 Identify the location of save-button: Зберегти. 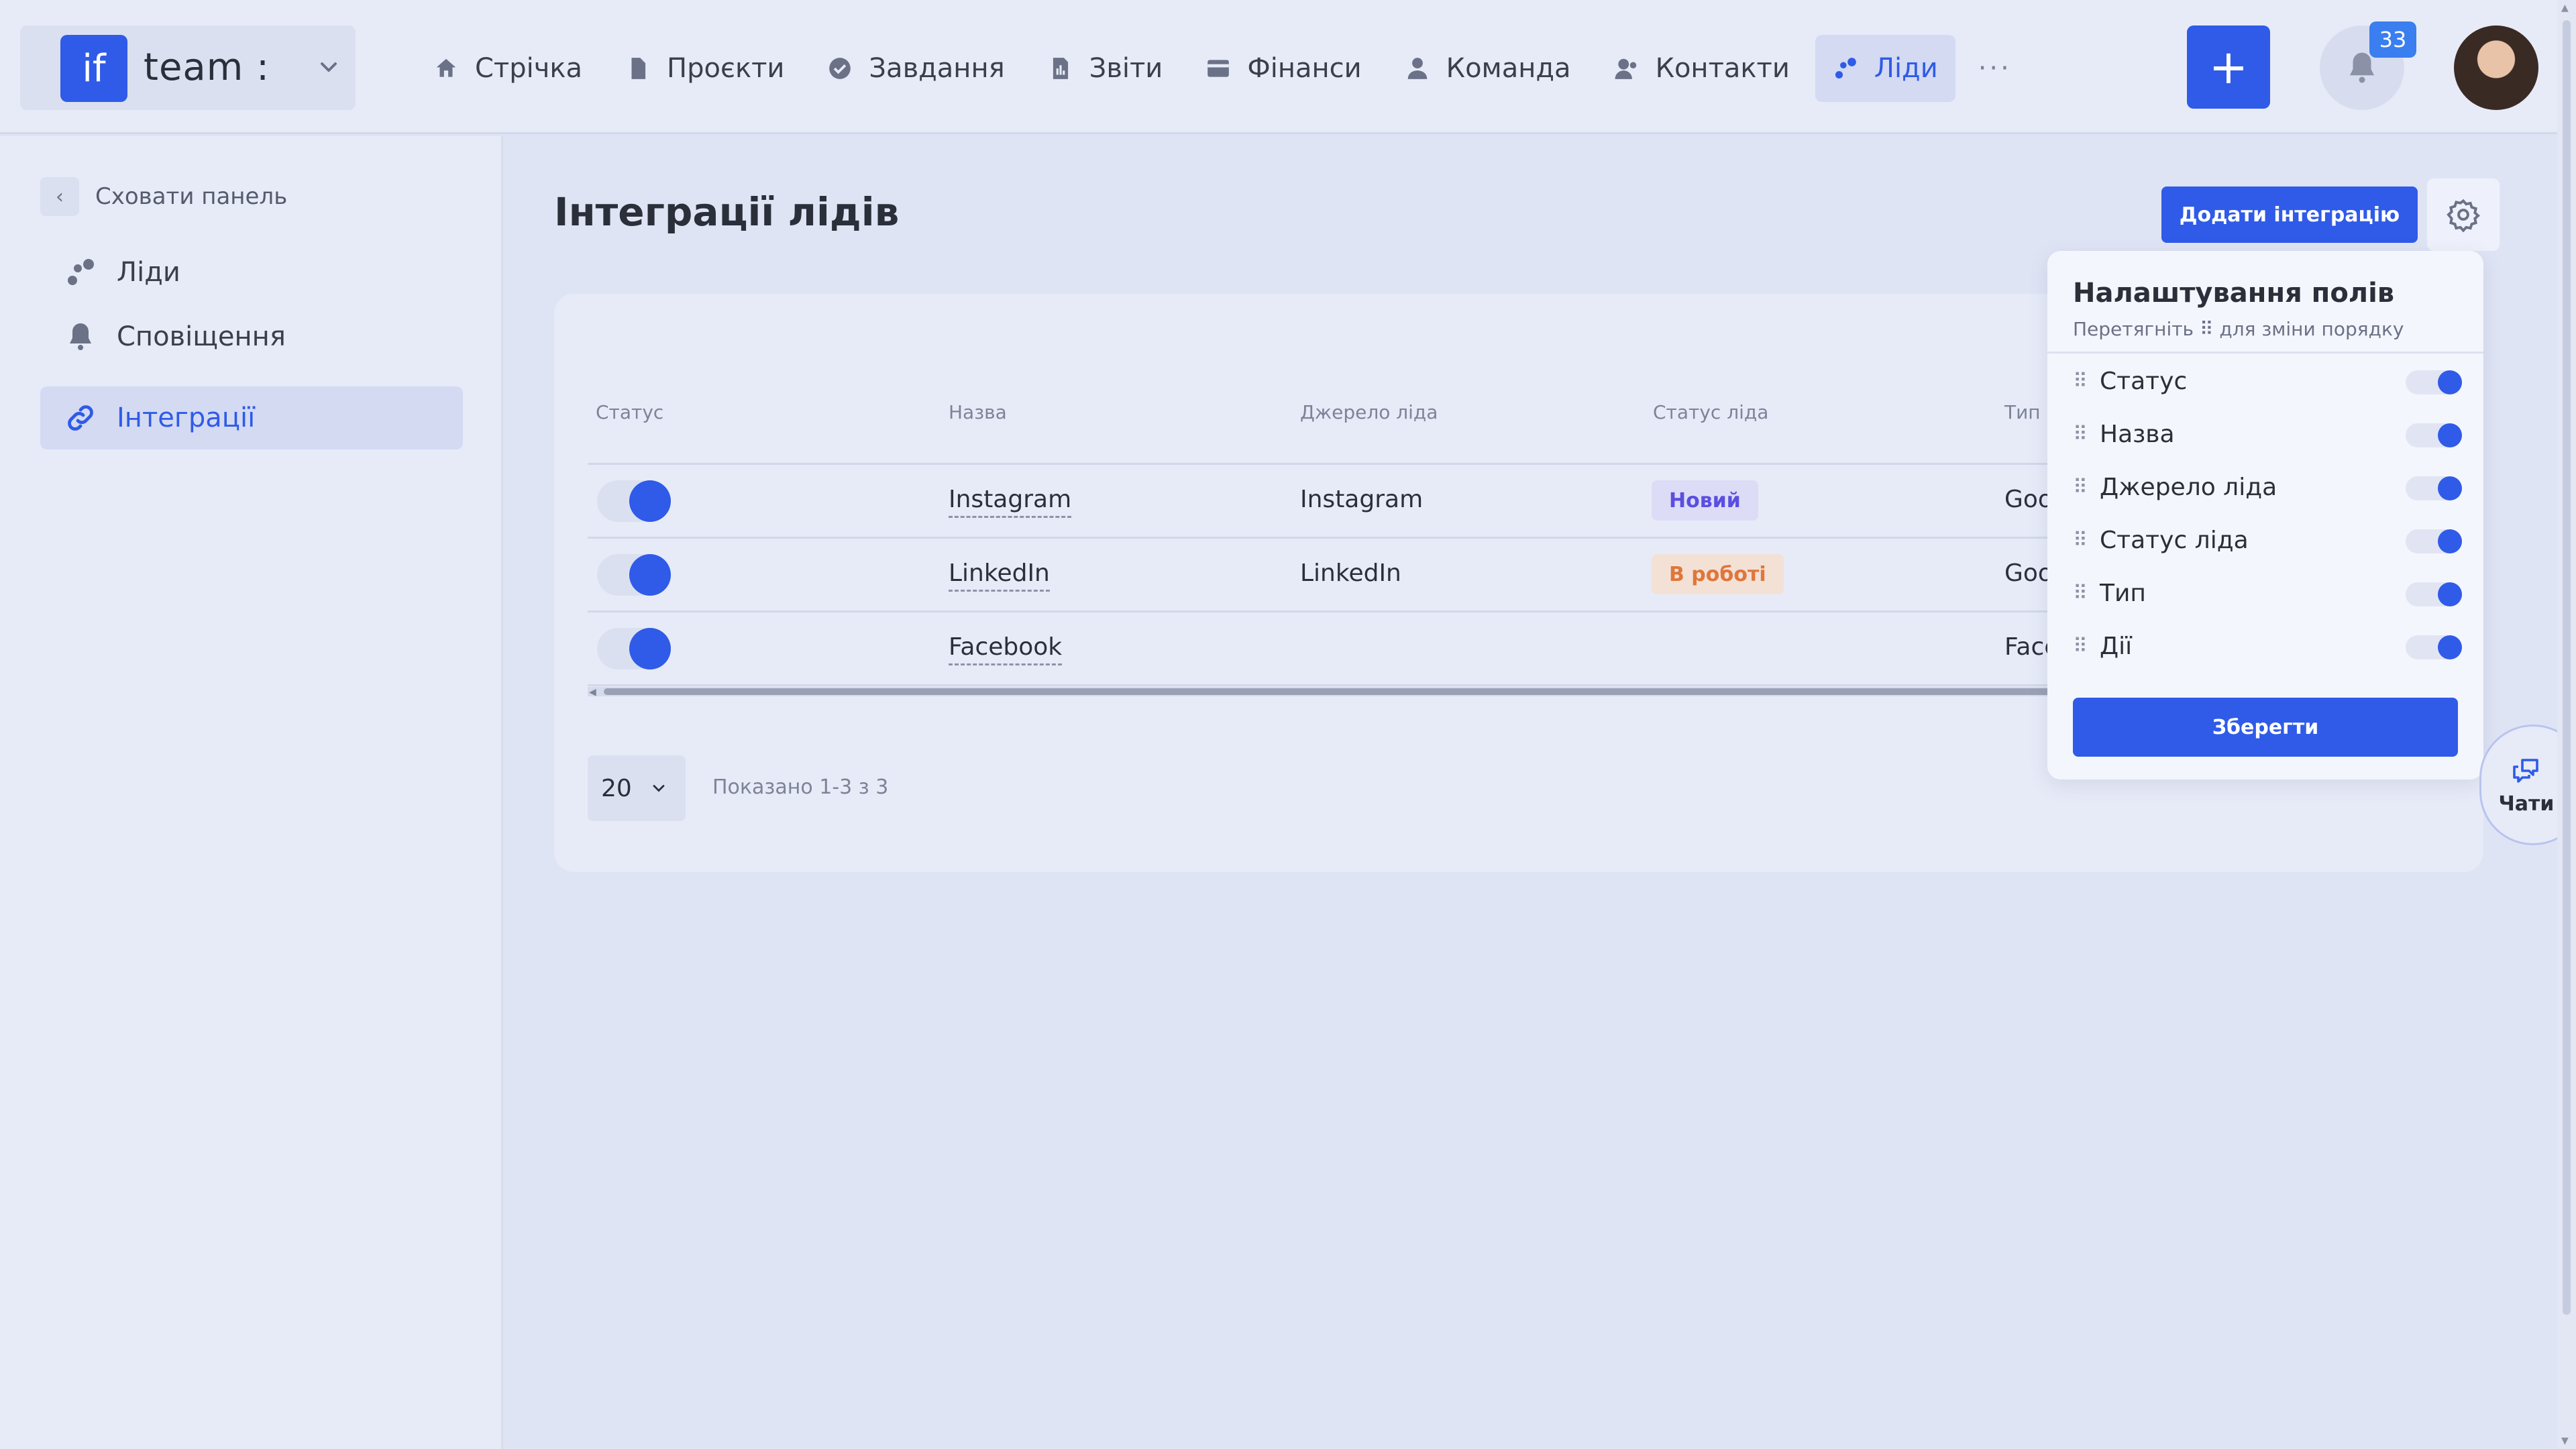
(2265, 727).